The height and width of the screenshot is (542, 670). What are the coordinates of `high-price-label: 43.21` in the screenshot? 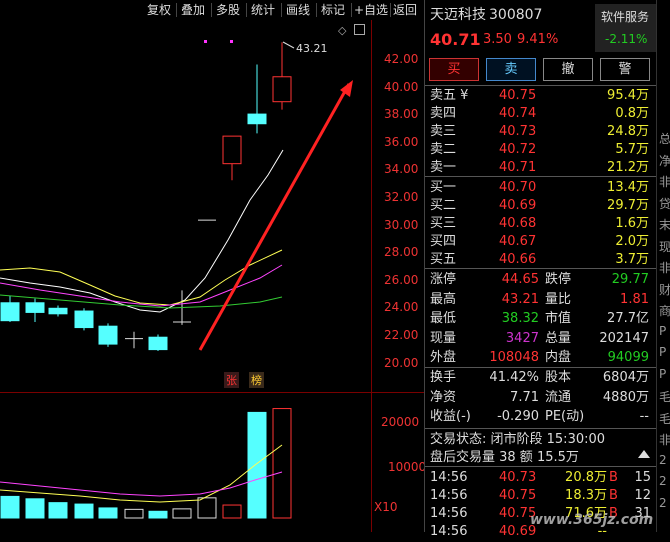 It's located at (312, 48).